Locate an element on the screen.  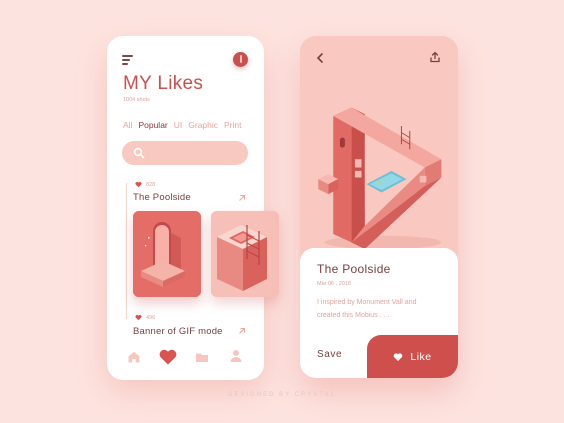
like-button-label: Like is located at coordinates (421, 356).